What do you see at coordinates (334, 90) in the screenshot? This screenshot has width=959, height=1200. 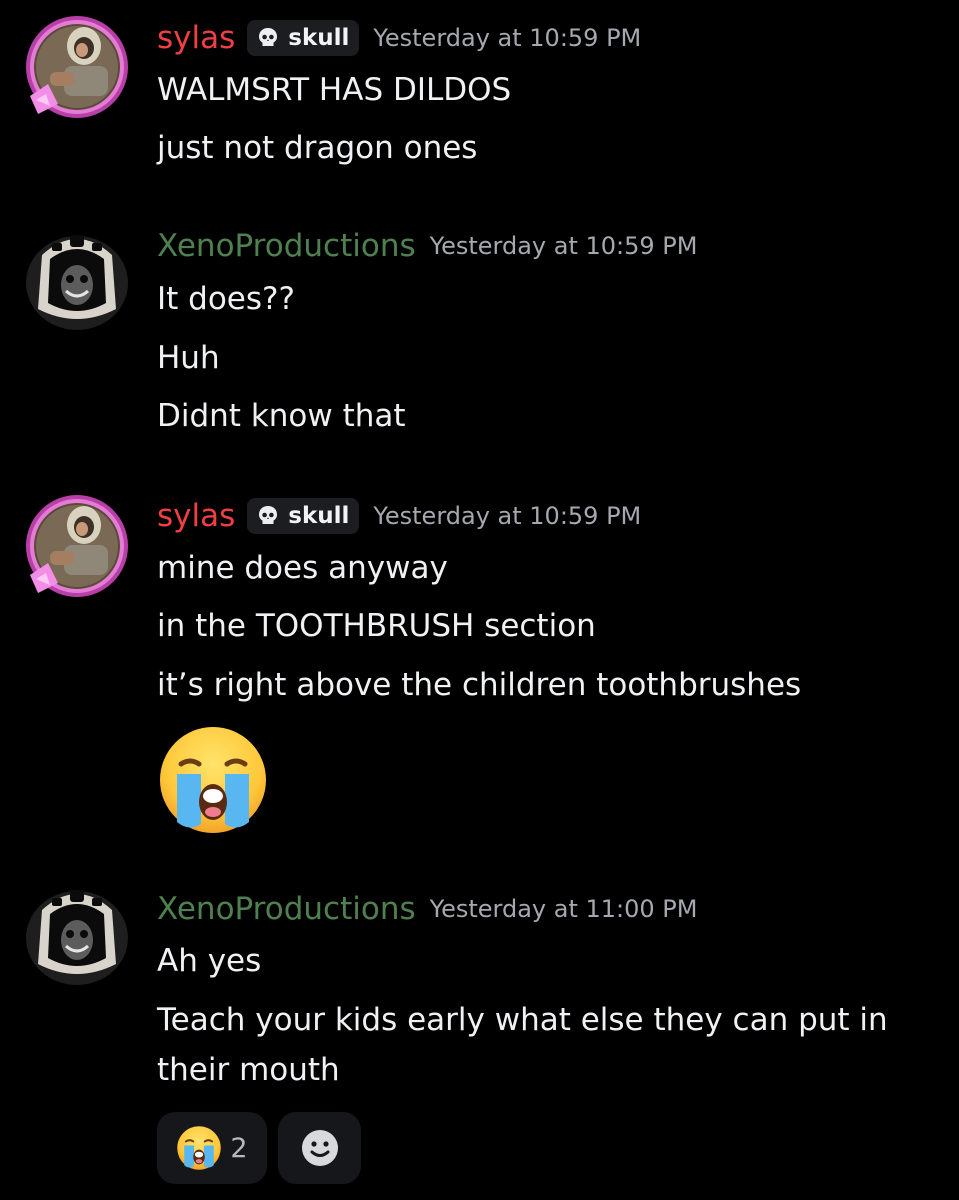 I see `message-text: WALMSRT HAS DILDOS` at bounding box center [334, 90].